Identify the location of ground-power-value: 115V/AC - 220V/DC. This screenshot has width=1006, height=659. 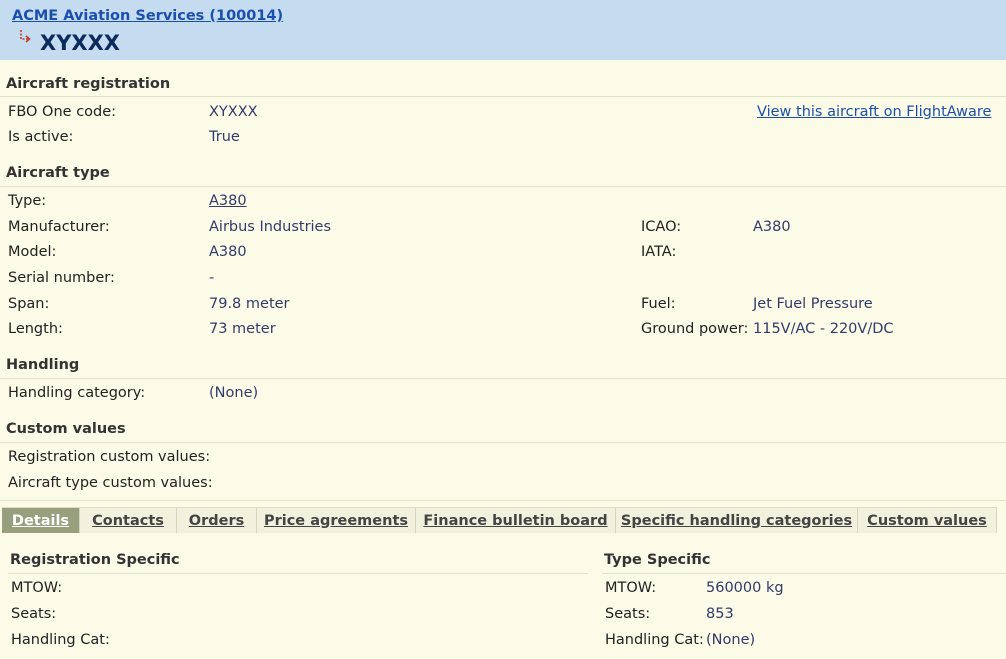
(823, 329).